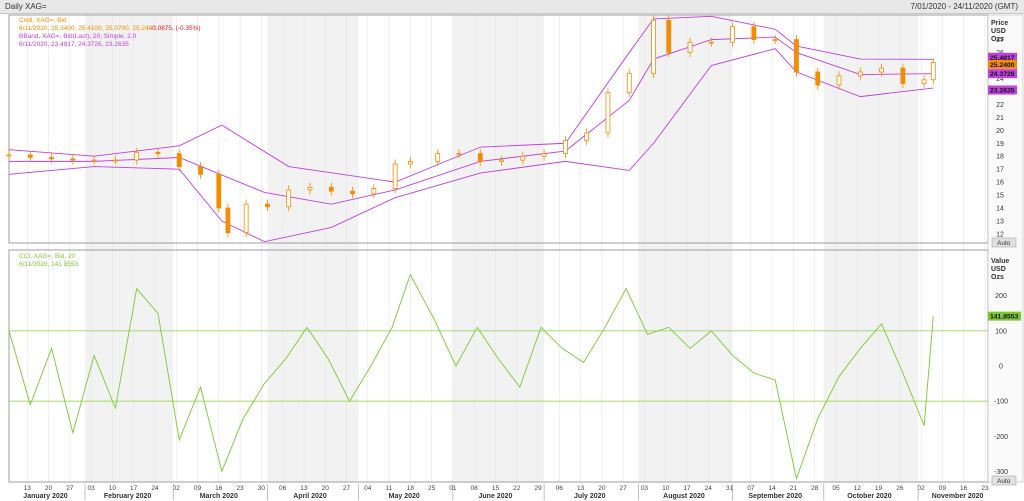 The height and width of the screenshot is (501, 1024). Describe the element at coordinates (794, 488) in the screenshot. I see `x-tick-label: 21` at that location.